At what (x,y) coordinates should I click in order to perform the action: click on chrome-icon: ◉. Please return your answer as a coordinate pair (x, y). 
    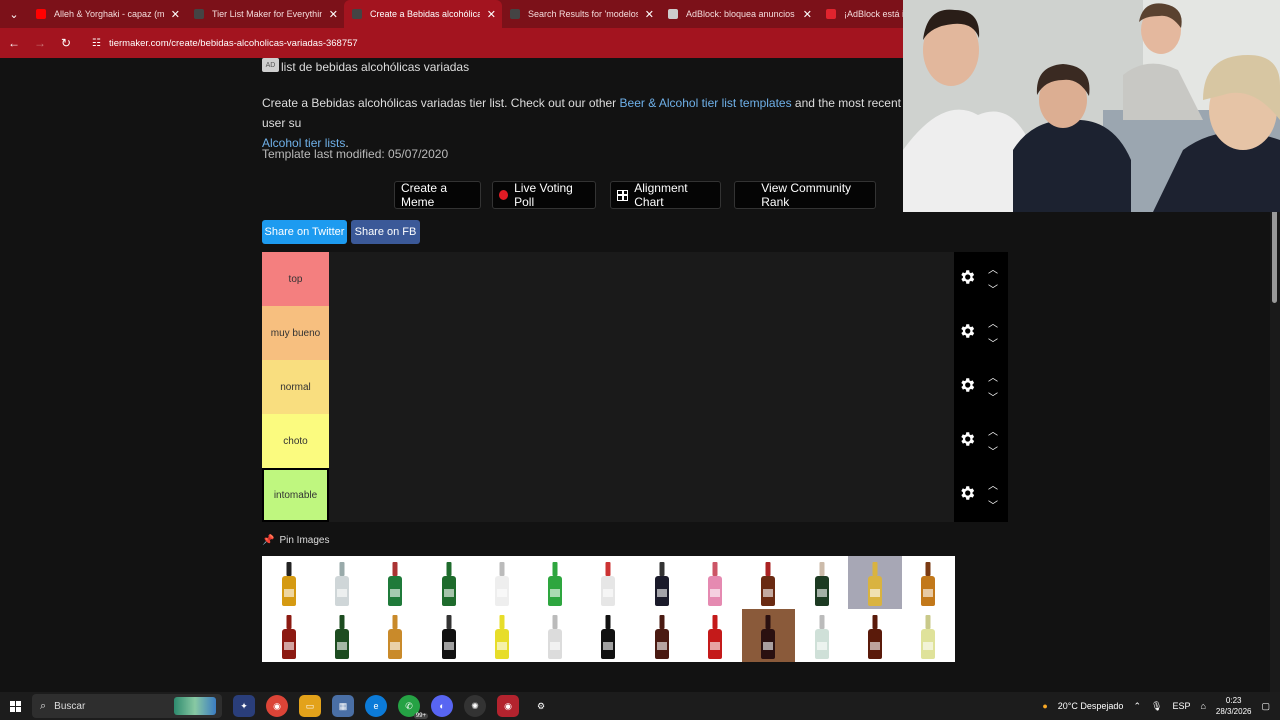
    Looking at the image, I should click on (277, 706).